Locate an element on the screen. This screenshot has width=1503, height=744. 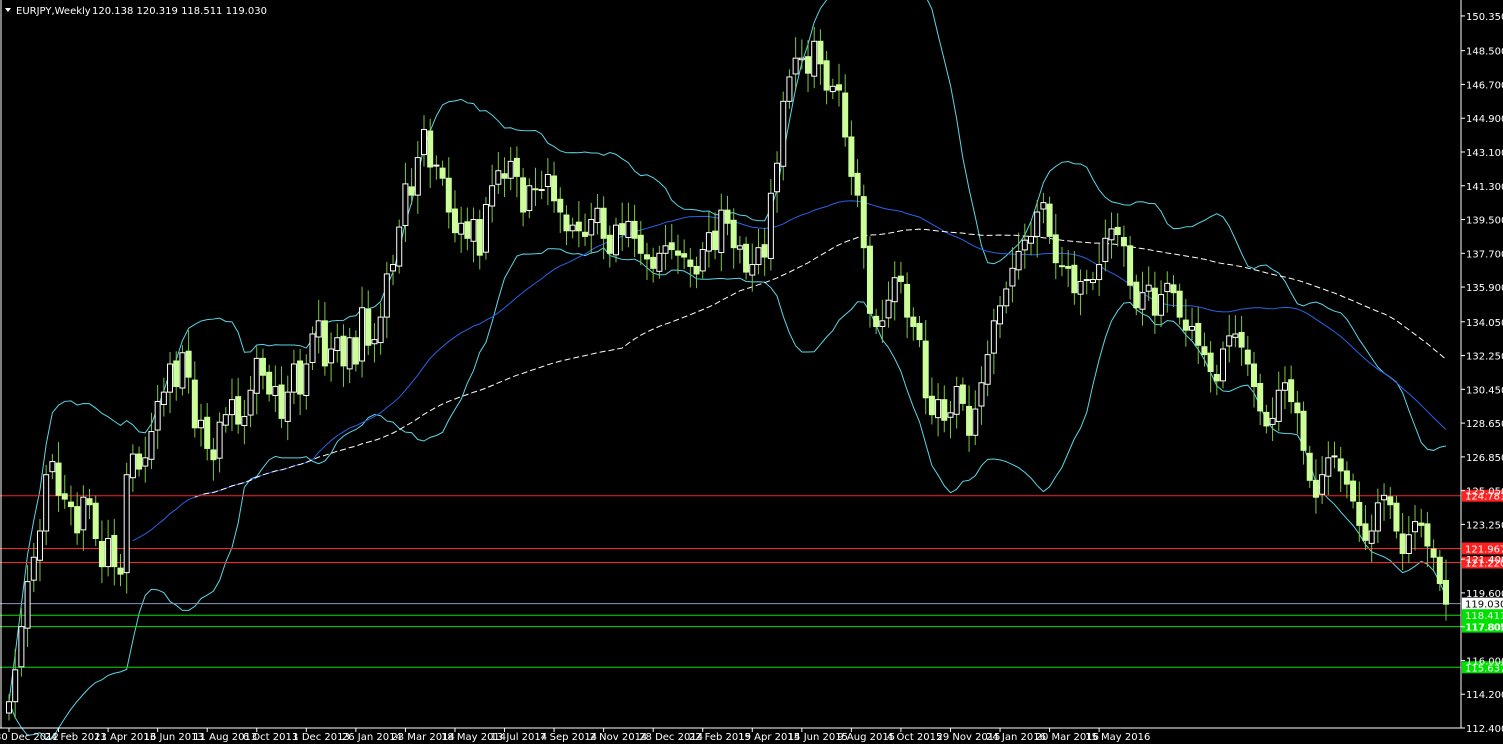
price-tick-label: 123.250 is located at coordinates (1484, 525).